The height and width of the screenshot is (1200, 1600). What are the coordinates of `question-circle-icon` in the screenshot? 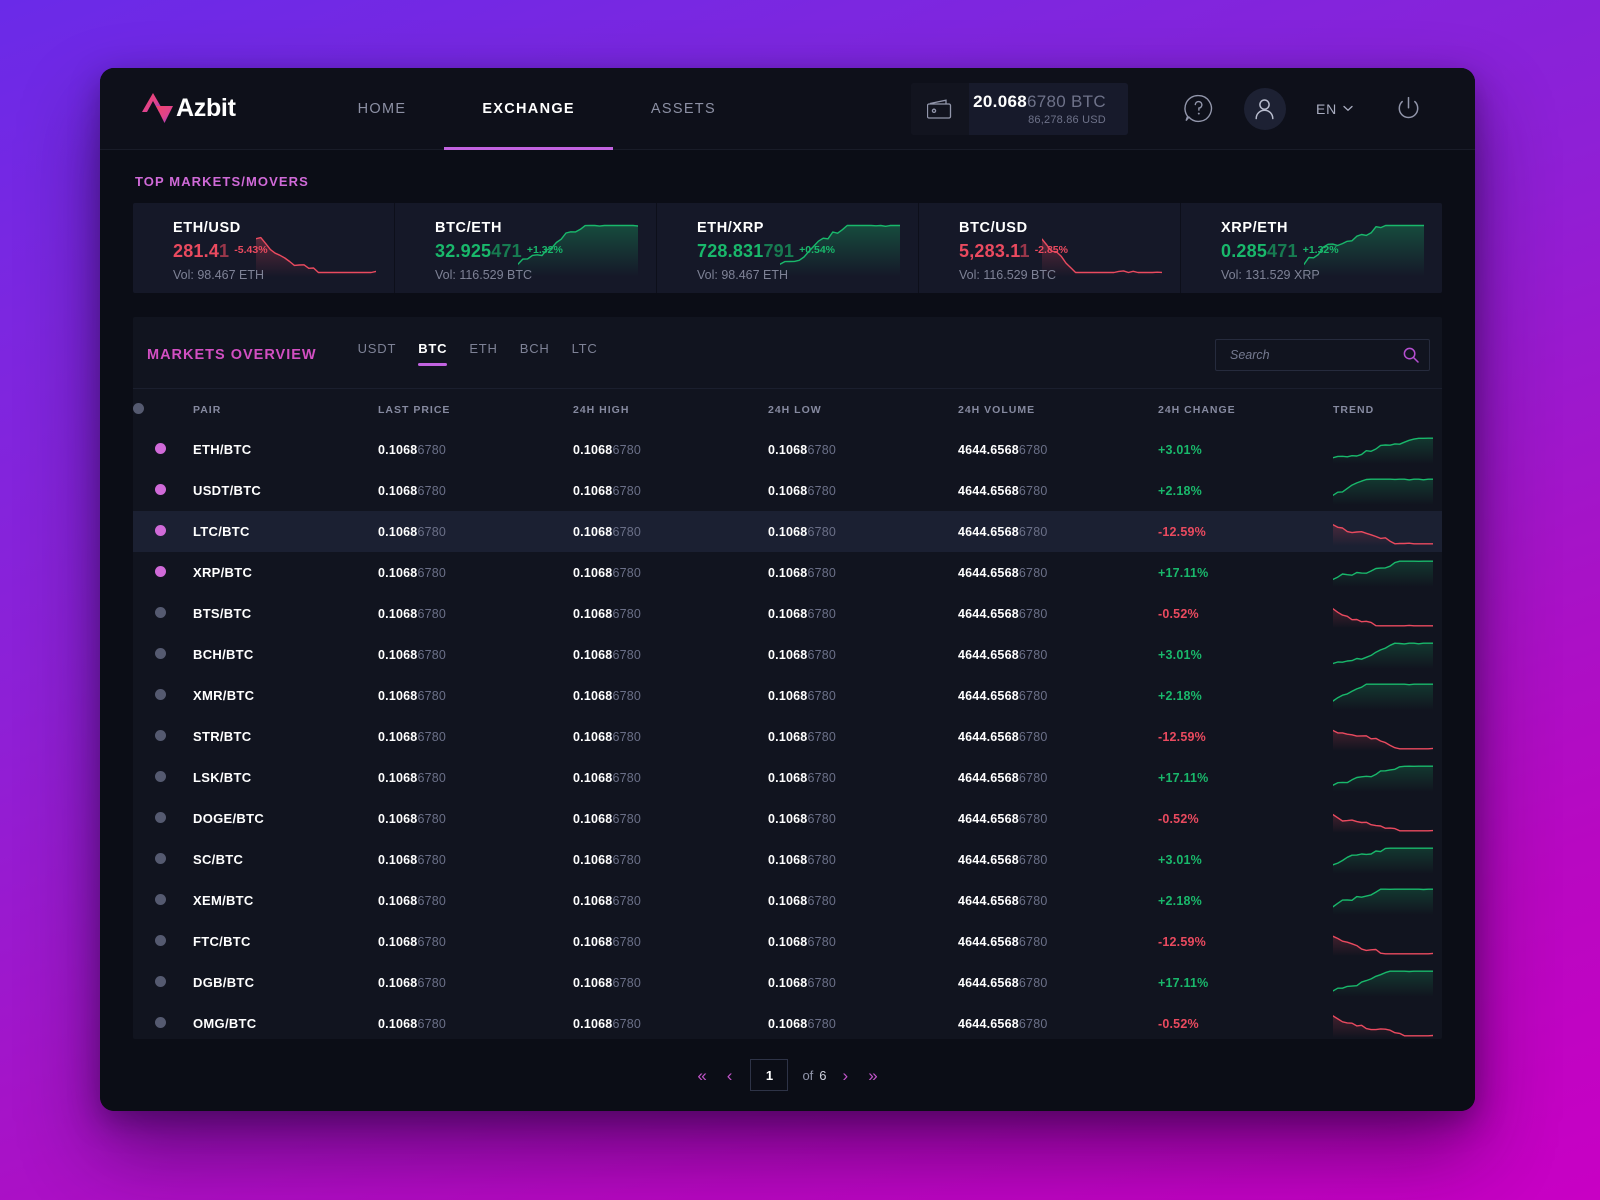 It's located at (1198, 108).